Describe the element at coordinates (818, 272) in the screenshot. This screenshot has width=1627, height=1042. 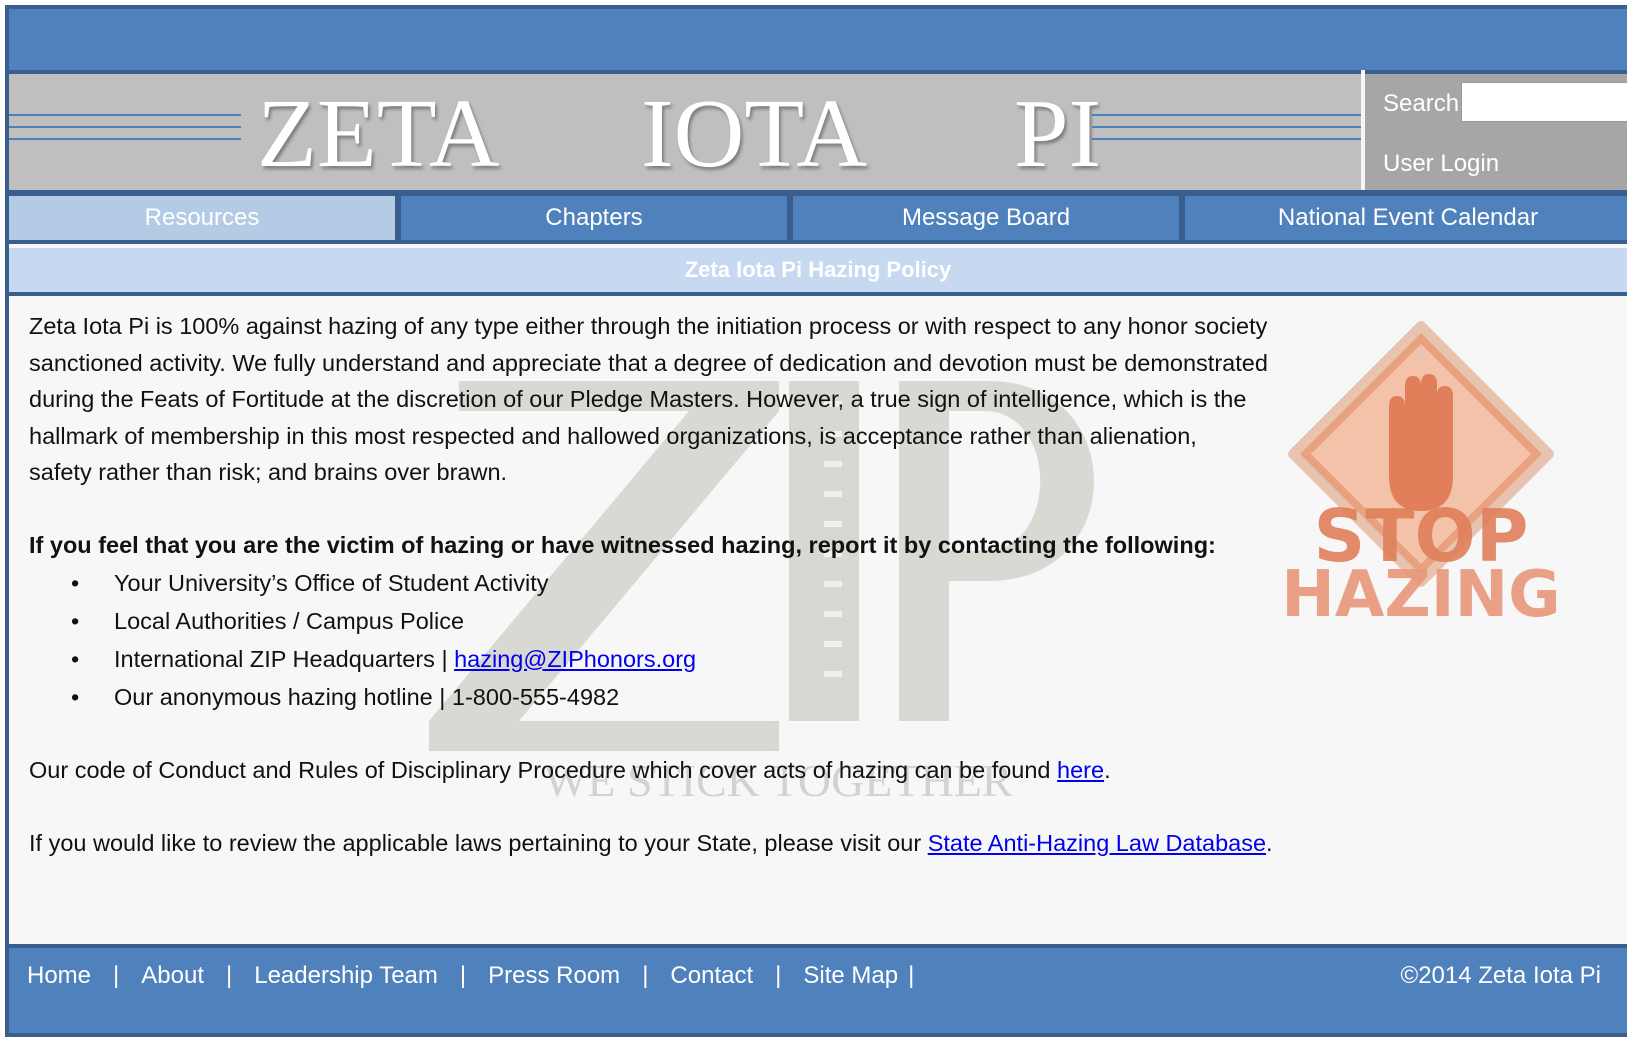
I see `section-title: Zeta Iota Pi Hazing Policy` at that location.